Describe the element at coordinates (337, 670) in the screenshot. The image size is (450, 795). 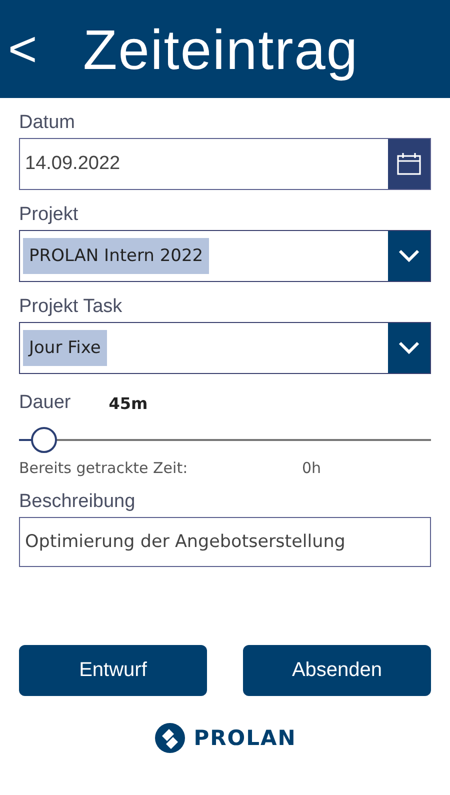
I see `action-button: Absenden` at that location.